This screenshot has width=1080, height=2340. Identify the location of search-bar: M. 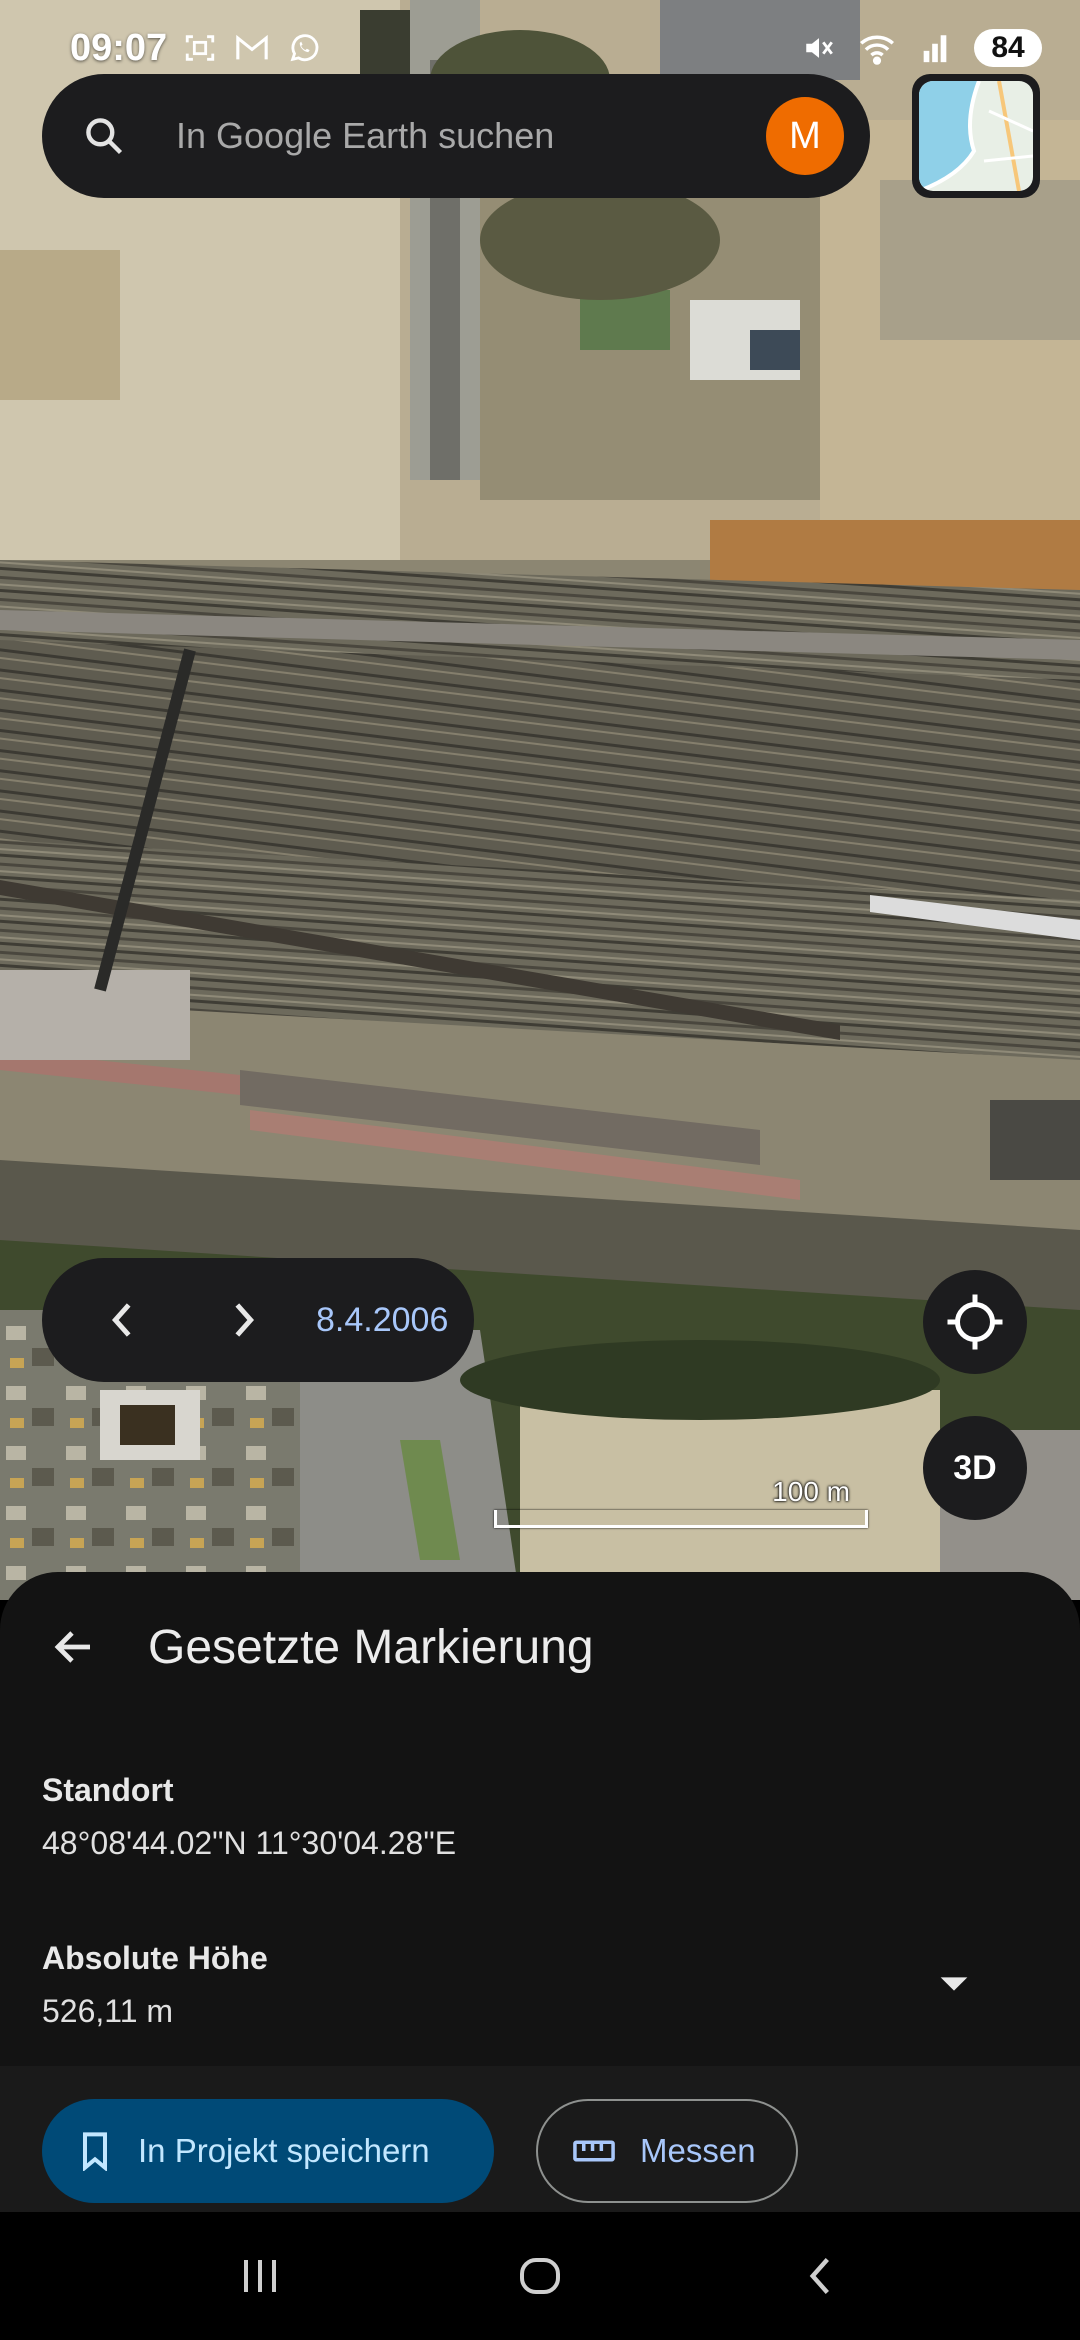
(456, 136).